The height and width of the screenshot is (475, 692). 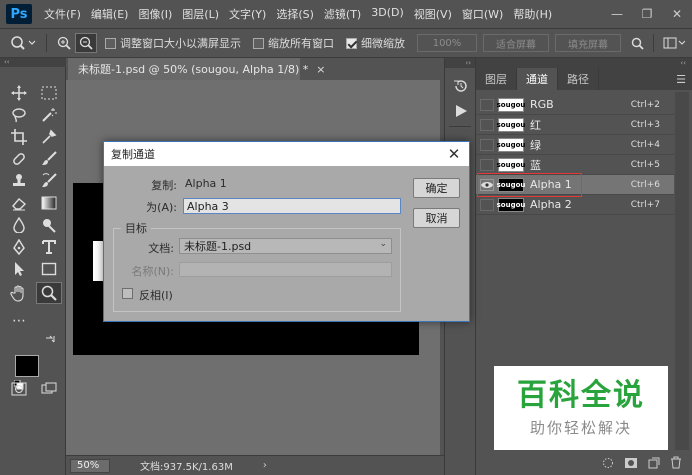 What do you see at coordinates (64, 43) in the screenshot?
I see `zoom-in-icon` at bounding box center [64, 43].